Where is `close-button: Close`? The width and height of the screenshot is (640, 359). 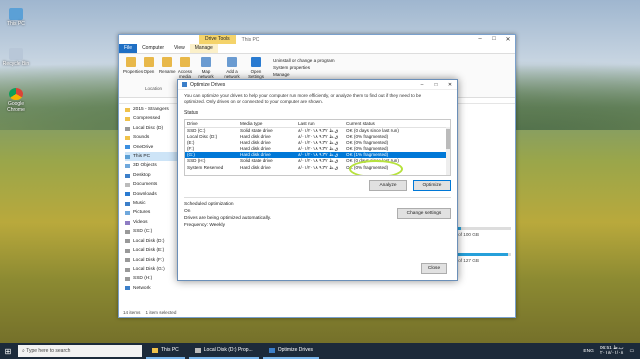
close-button: Close is located at coordinates (434, 268).